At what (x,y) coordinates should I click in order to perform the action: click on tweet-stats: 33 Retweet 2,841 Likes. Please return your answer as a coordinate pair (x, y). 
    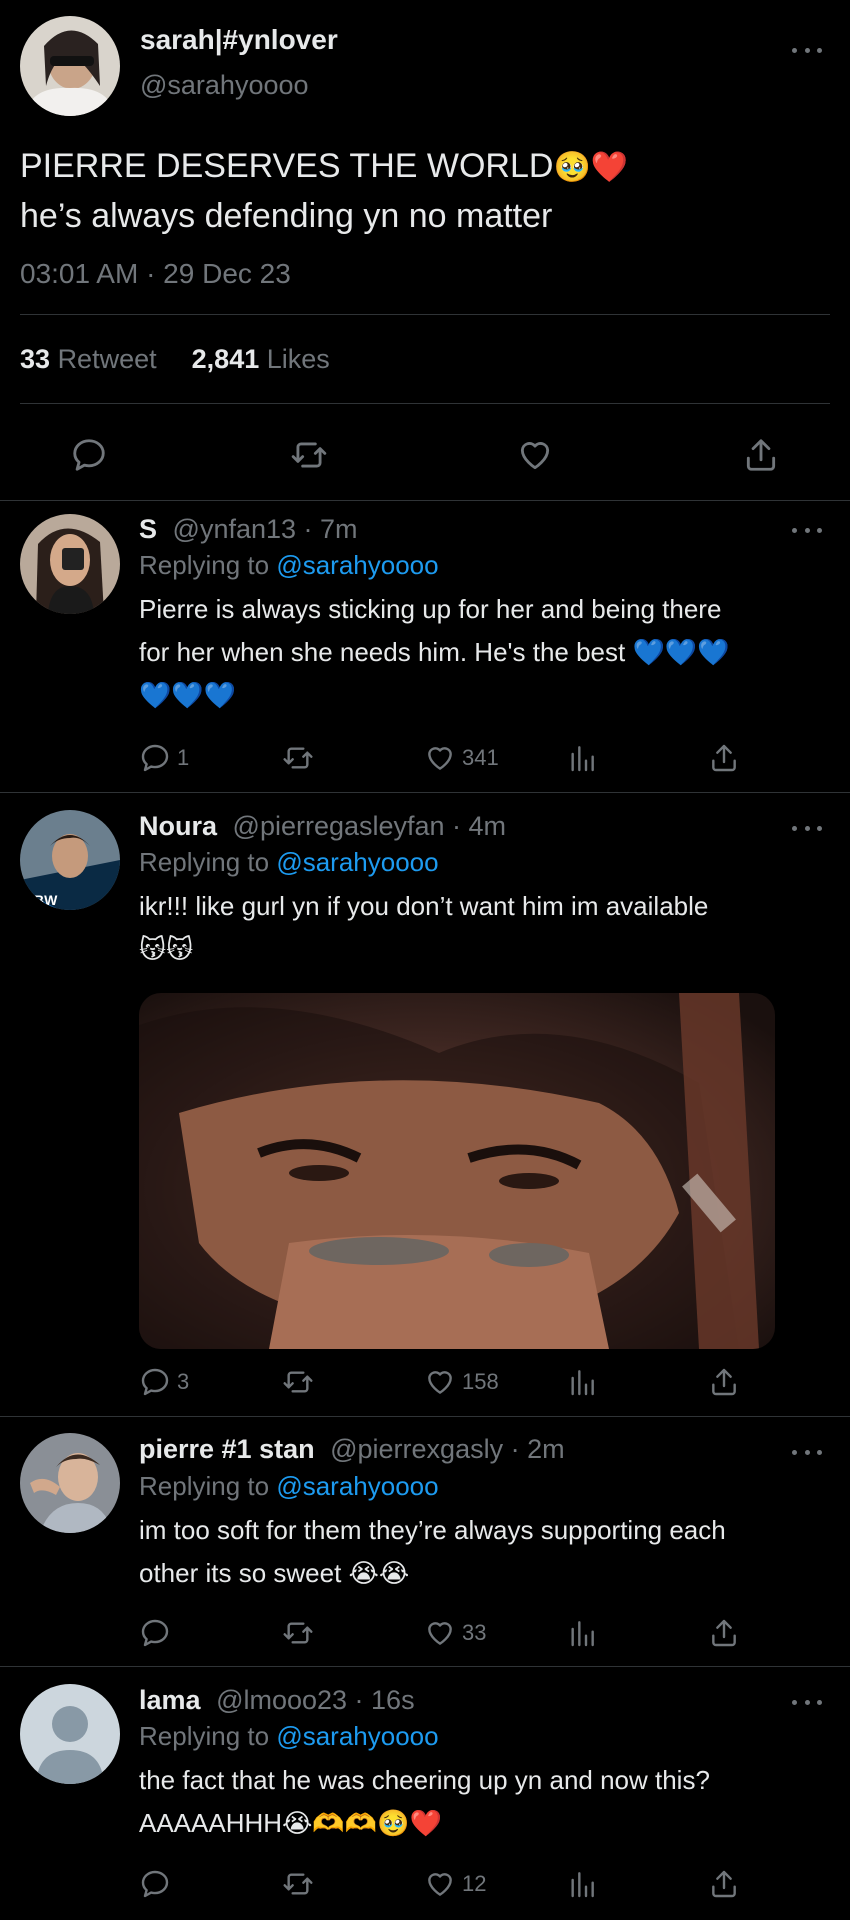
    Looking at the image, I should click on (175, 359).